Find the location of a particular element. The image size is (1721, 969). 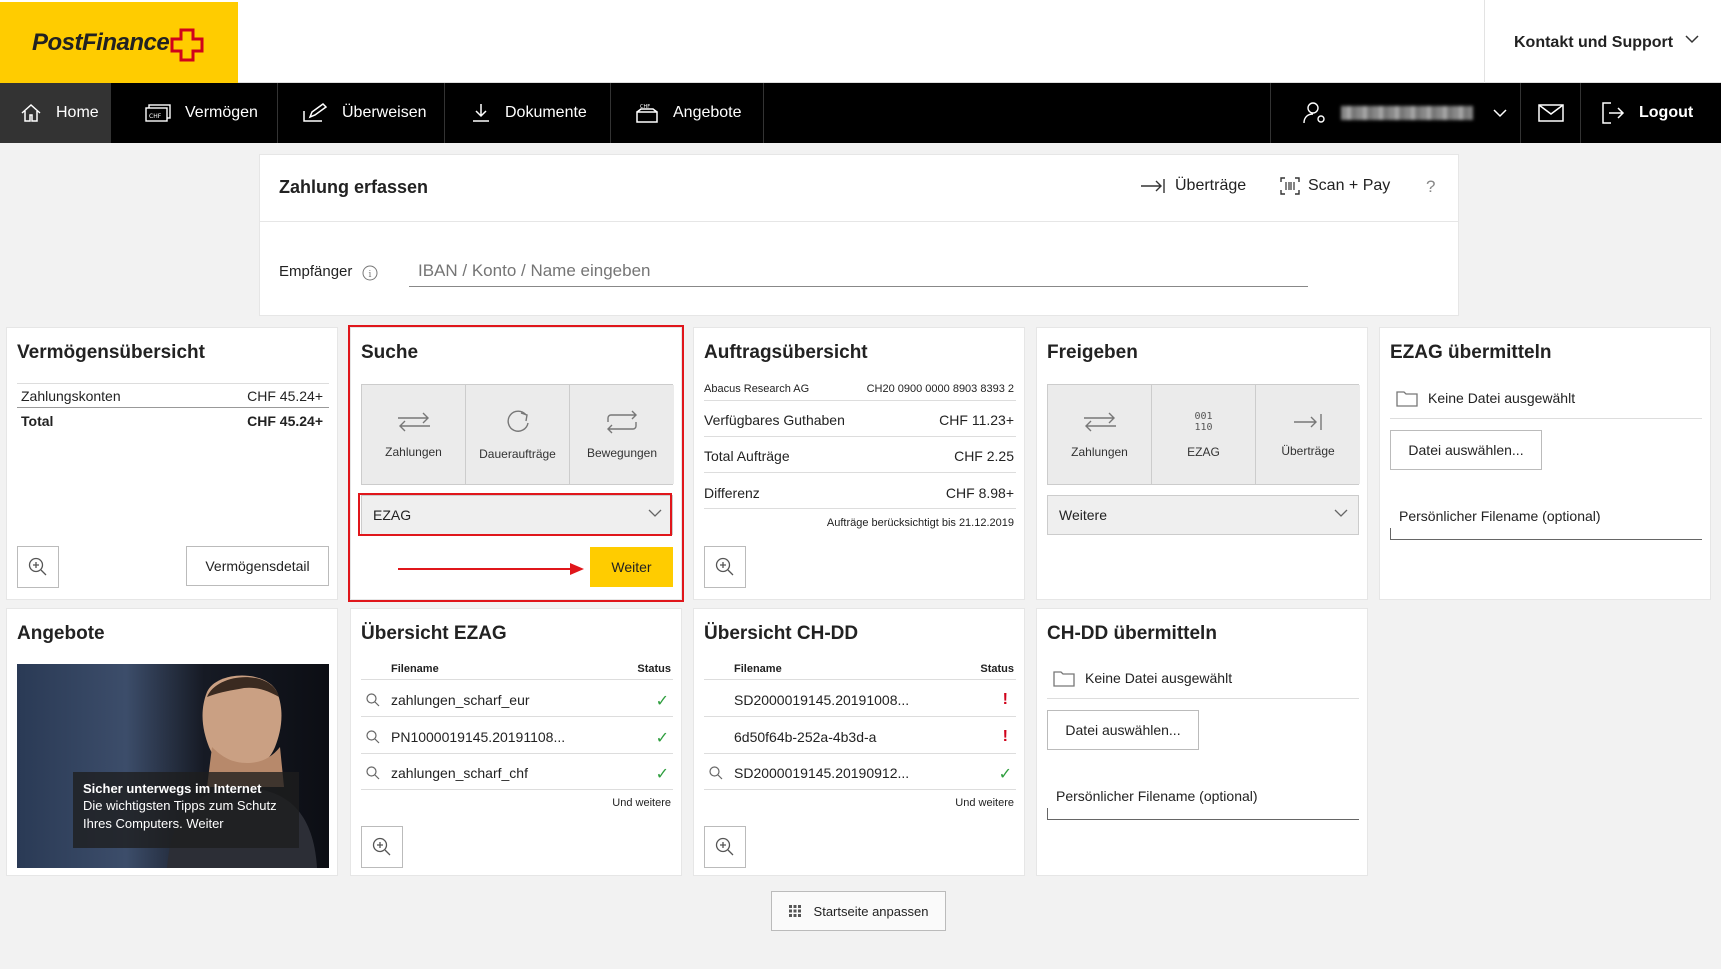

ezag-zoom-button is located at coordinates (382, 847).